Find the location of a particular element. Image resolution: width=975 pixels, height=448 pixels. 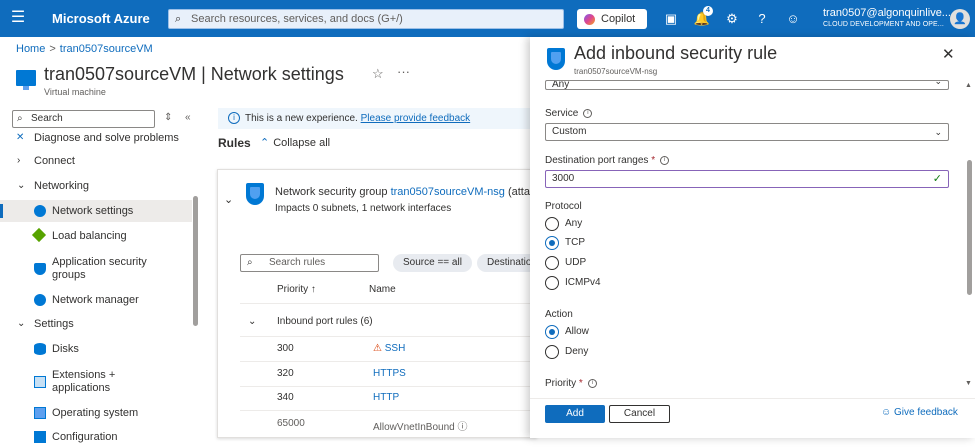

action-radio-deny: Deny is located at coordinates (566, 352).